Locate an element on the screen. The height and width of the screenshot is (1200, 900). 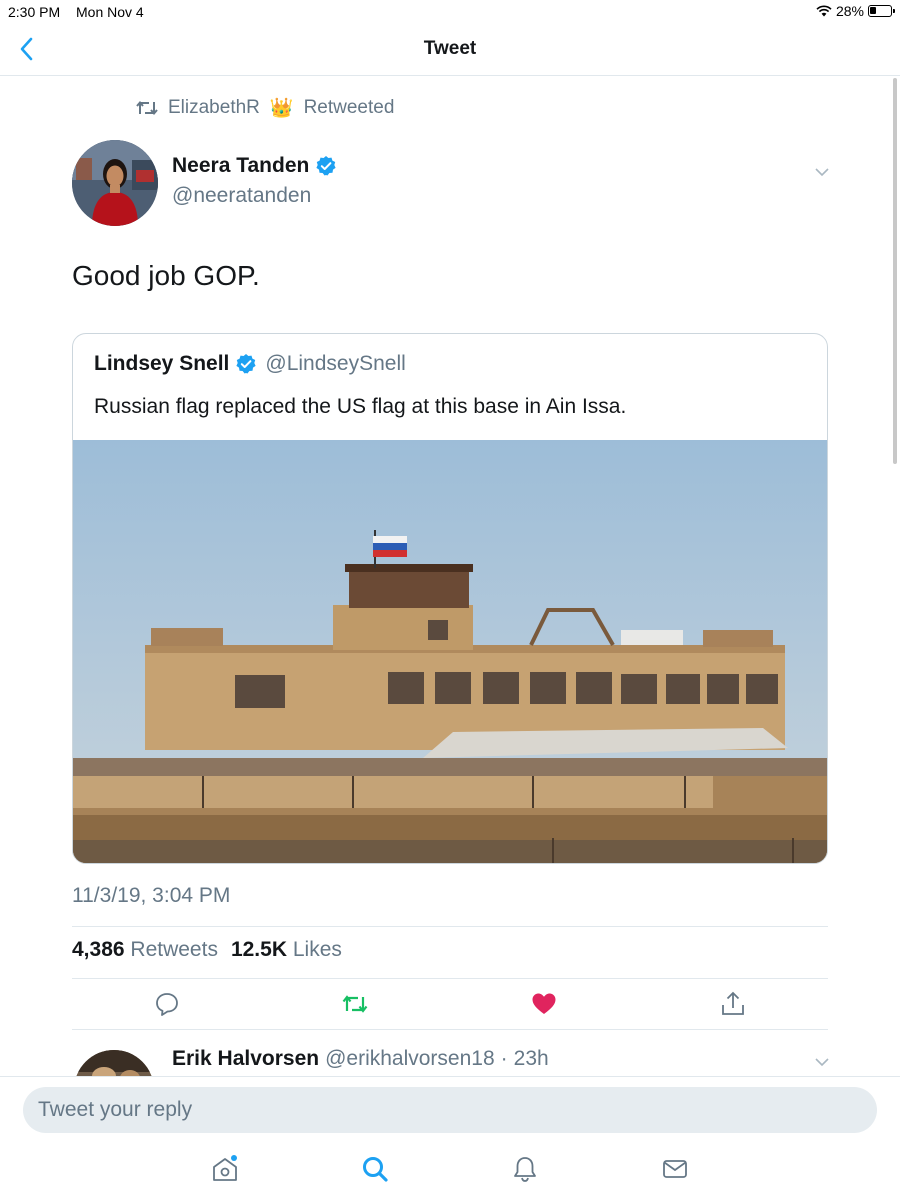
retweets-stat: 4,386 Retweets is located at coordinates (147, 950).